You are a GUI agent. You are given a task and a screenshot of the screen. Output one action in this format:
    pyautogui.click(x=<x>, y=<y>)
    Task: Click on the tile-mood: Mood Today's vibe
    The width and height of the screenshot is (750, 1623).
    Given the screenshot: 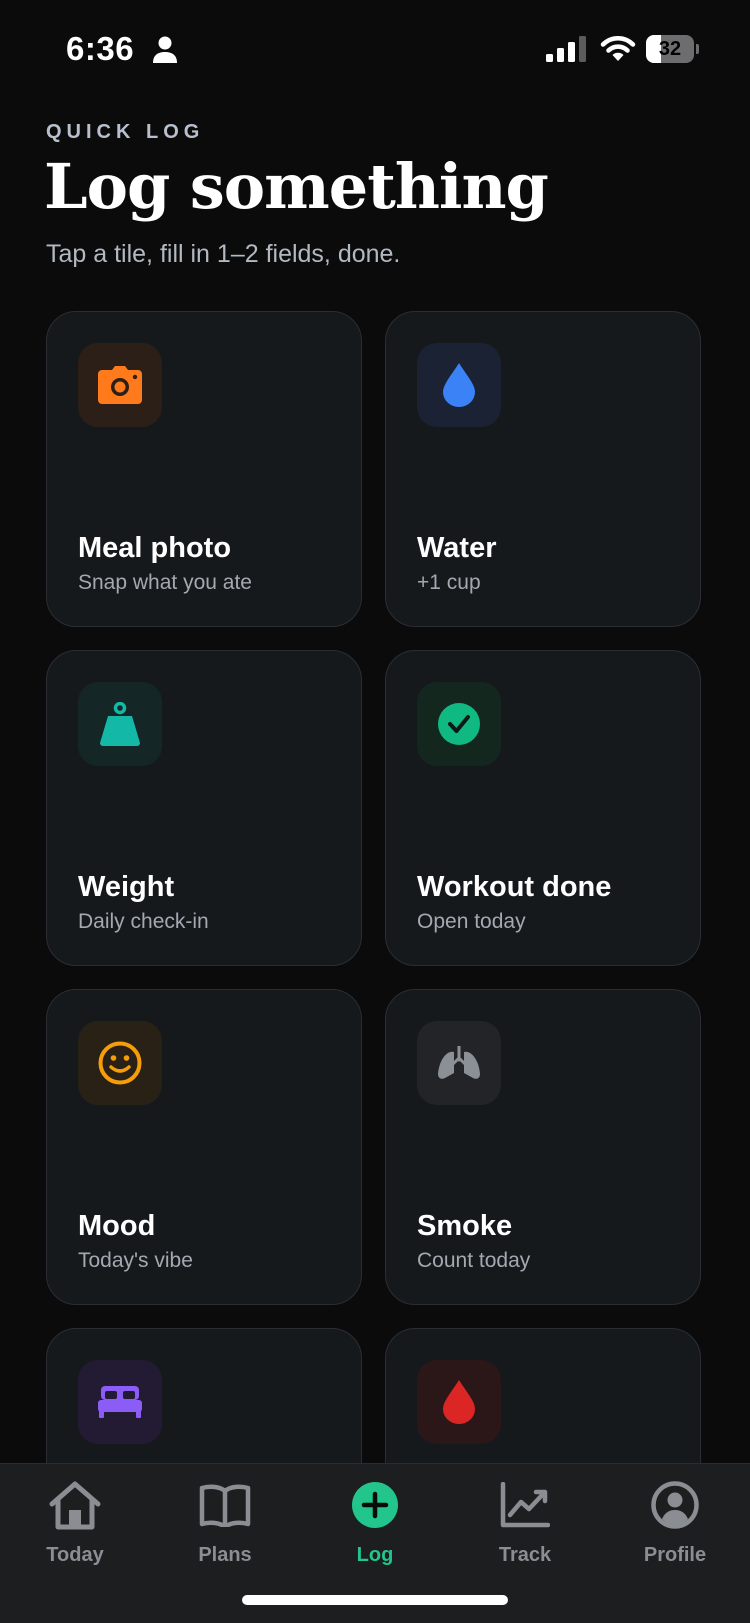 What is the action you would take?
    pyautogui.click(x=204, y=1147)
    